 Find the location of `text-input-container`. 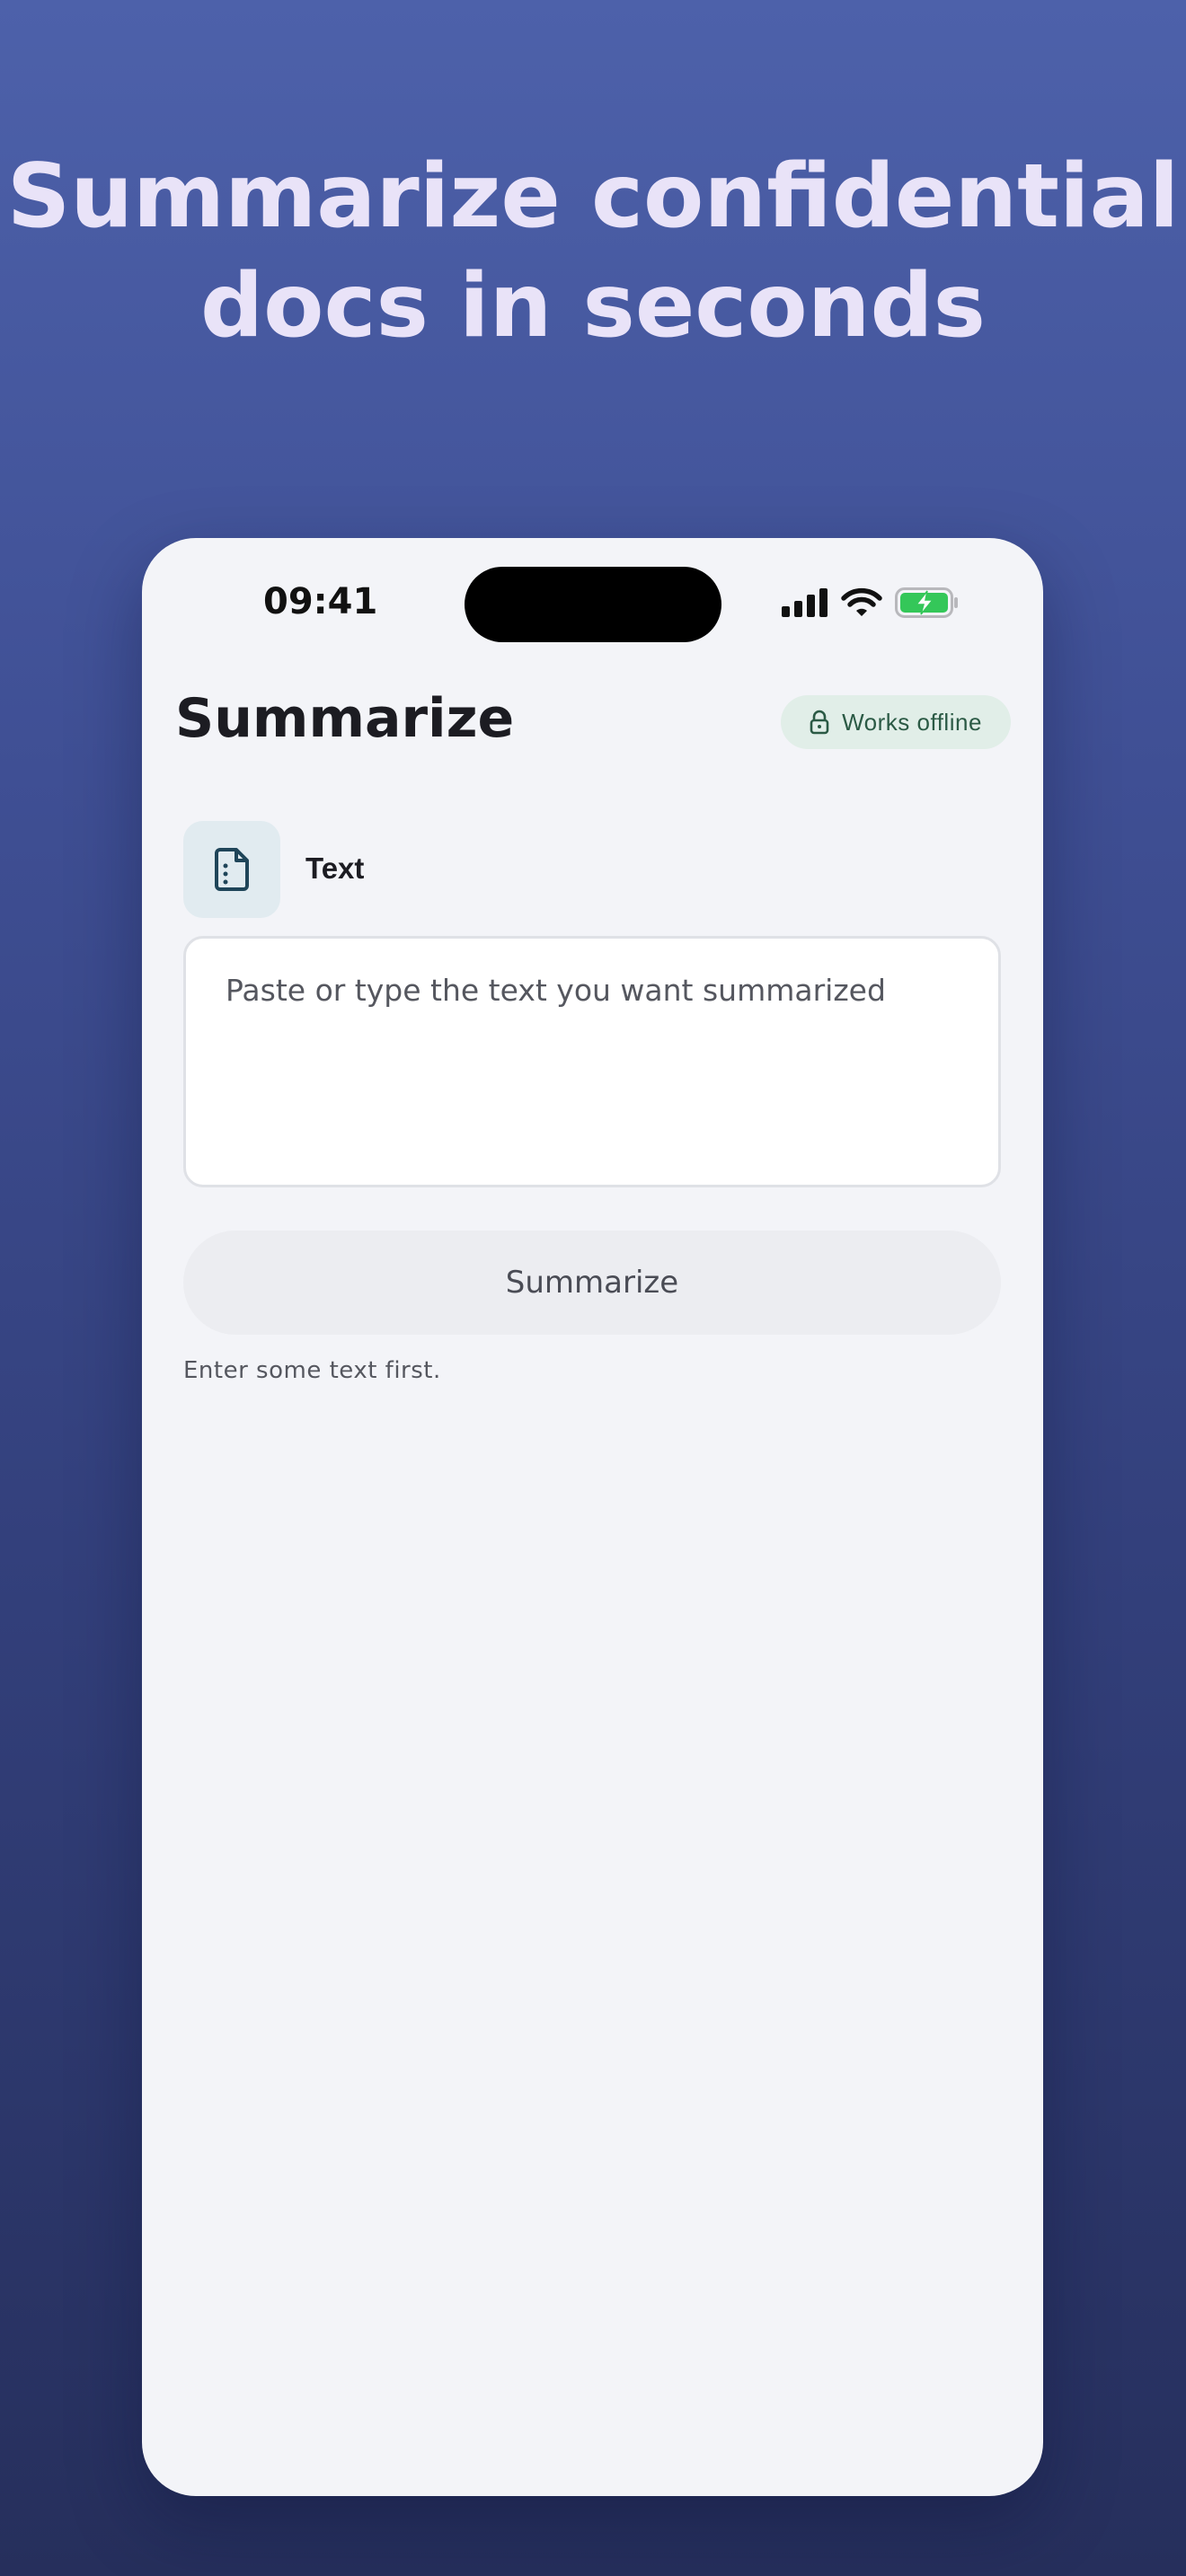

text-input-container is located at coordinates (592, 1061).